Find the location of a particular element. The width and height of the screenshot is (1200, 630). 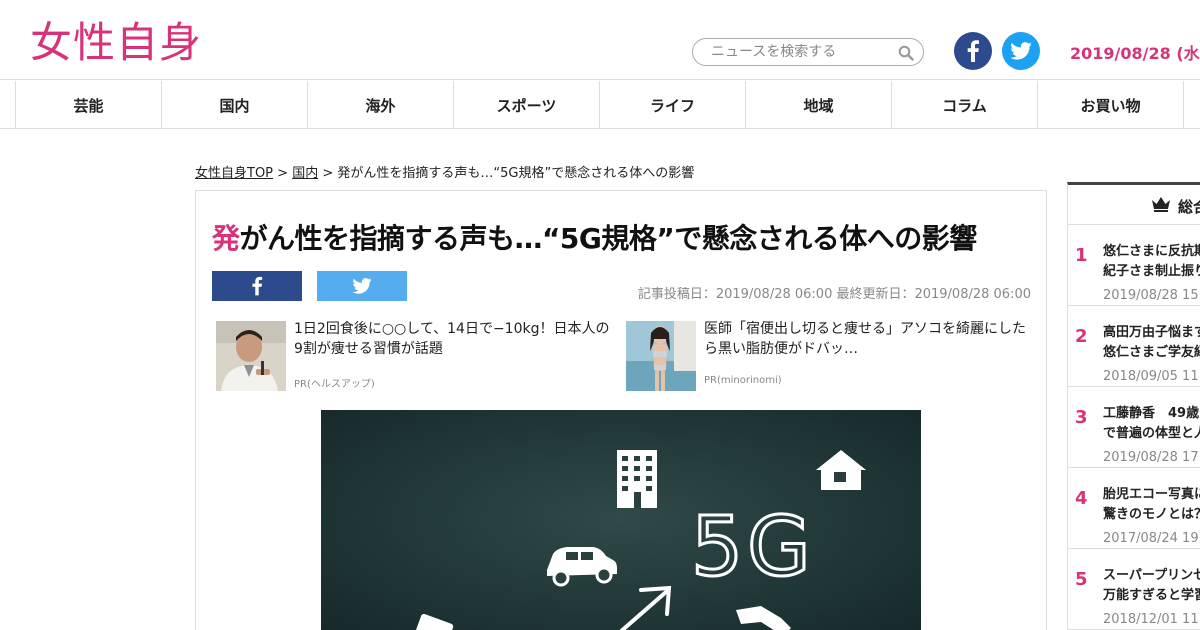

current-date: 2019/08/28 (水) is located at coordinates (1135, 53).